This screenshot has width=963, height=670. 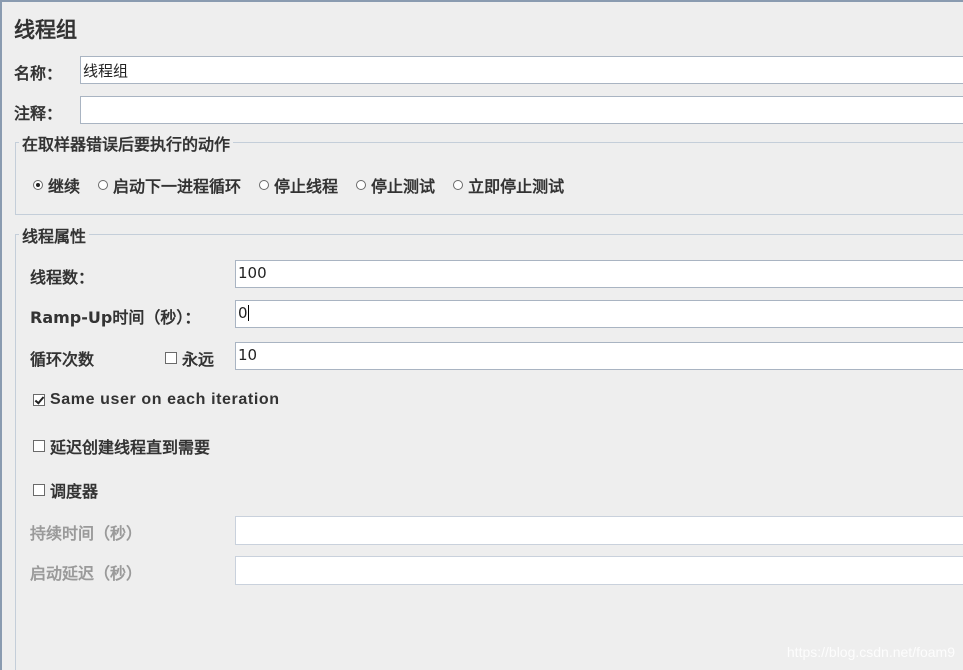 What do you see at coordinates (198, 359) in the screenshot?
I see `forever-label: 永远` at bounding box center [198, 359].